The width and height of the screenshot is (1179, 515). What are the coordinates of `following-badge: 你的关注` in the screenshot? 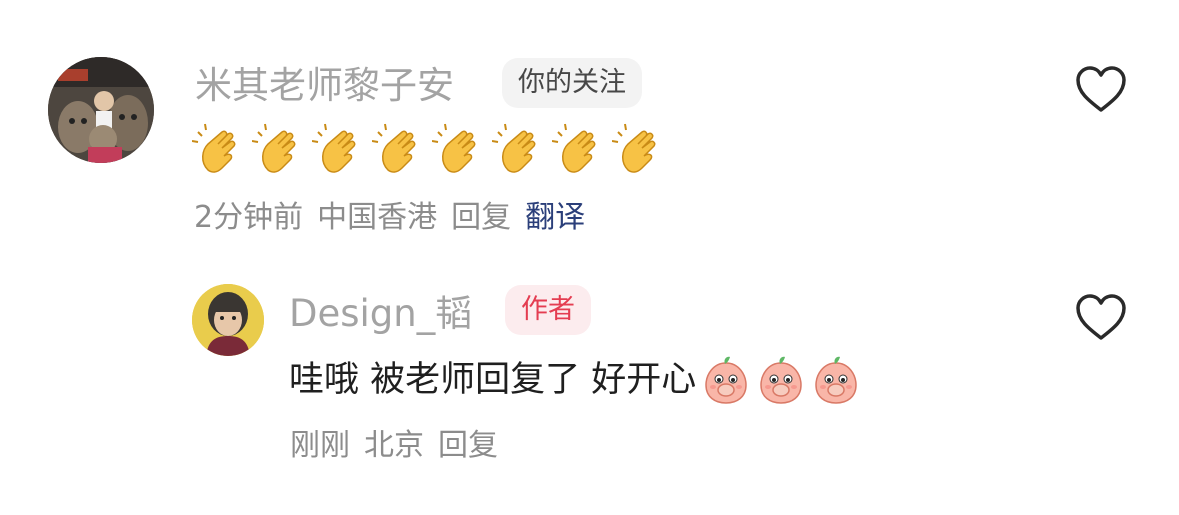 It's located at (572, 83).